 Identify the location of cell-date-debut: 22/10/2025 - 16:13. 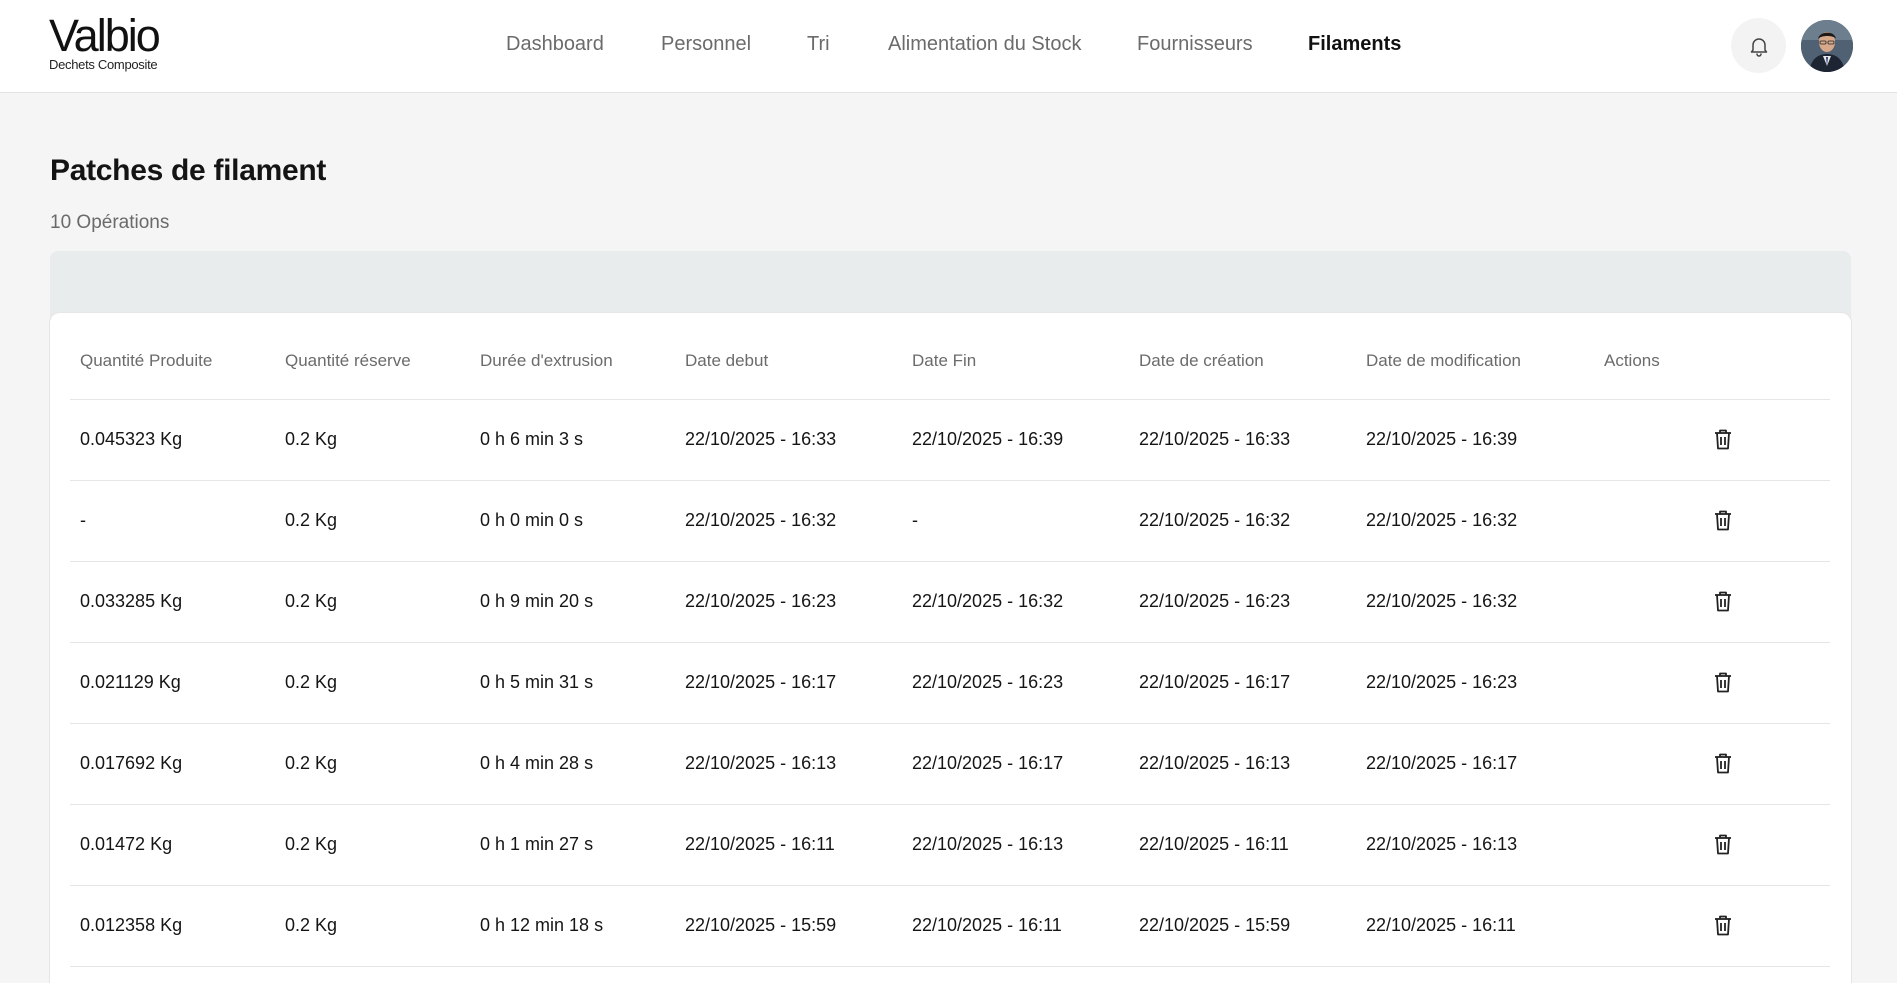
(788, 764).